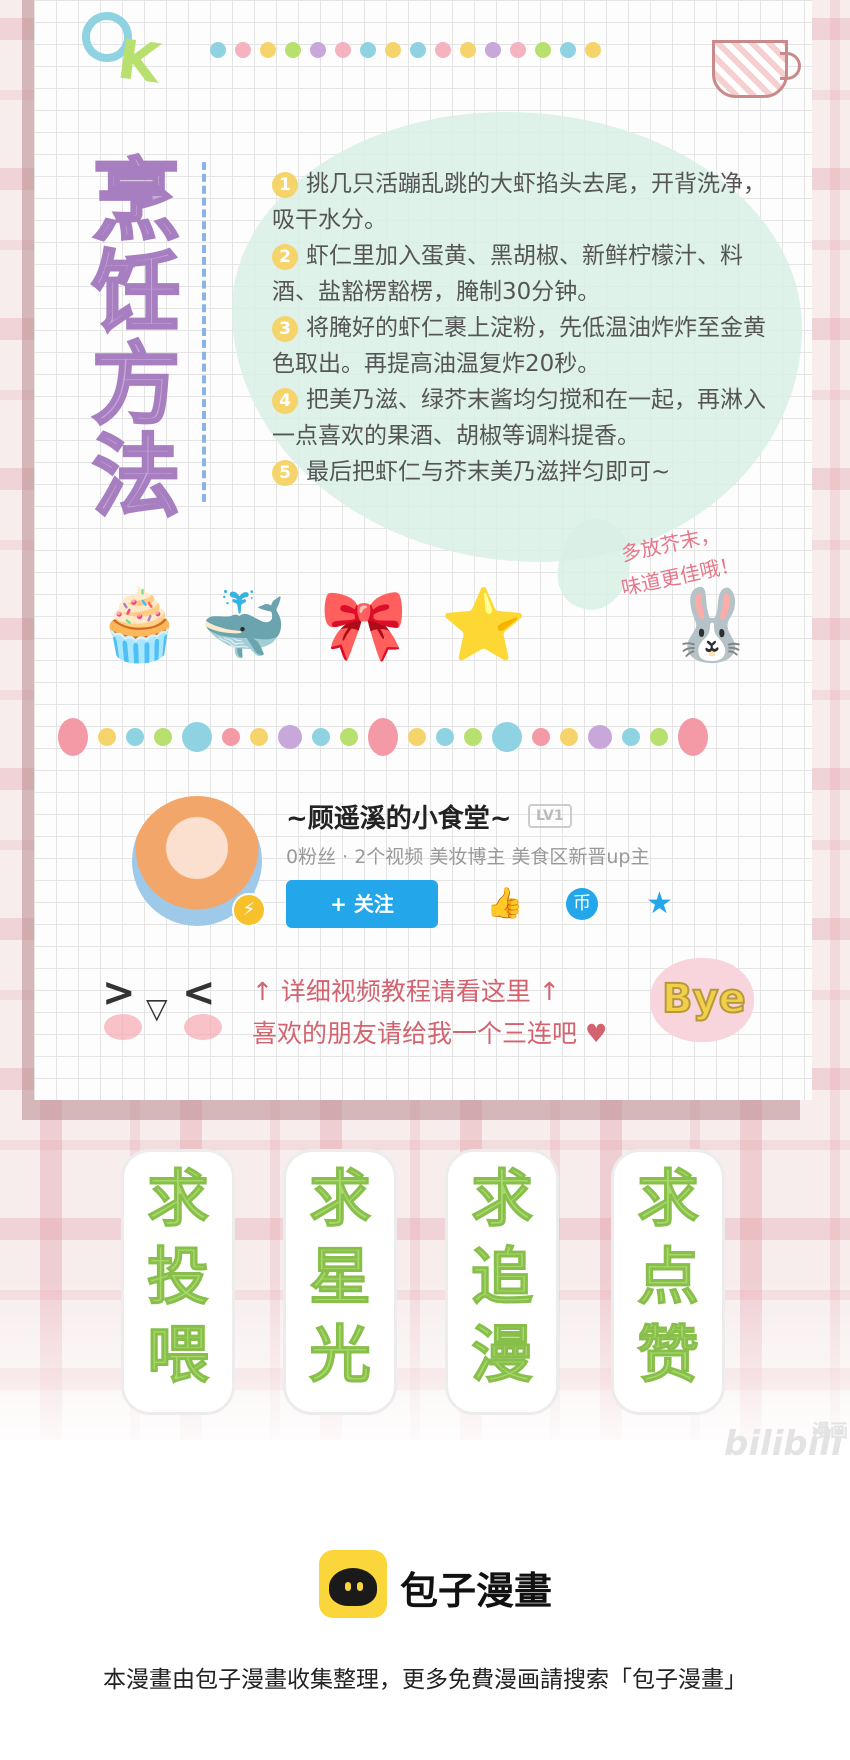  Describe the element at coordinates (285, 400) in the screenshot. I see `step-number: 4` at that location.